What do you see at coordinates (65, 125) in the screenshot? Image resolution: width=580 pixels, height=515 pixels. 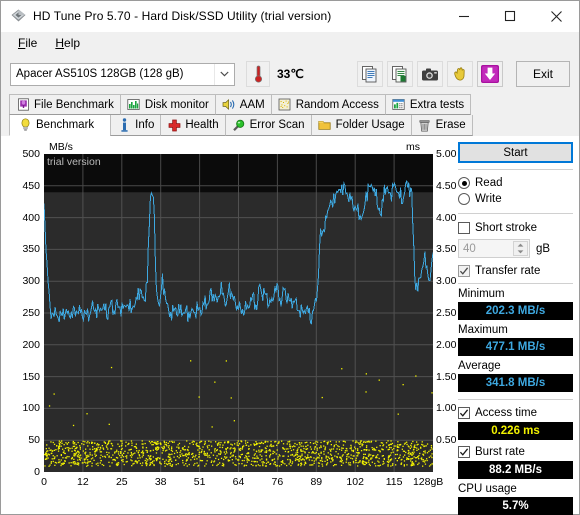 I see `tab-benchmark-label: Benchmark` at bounding box center [65, 125].